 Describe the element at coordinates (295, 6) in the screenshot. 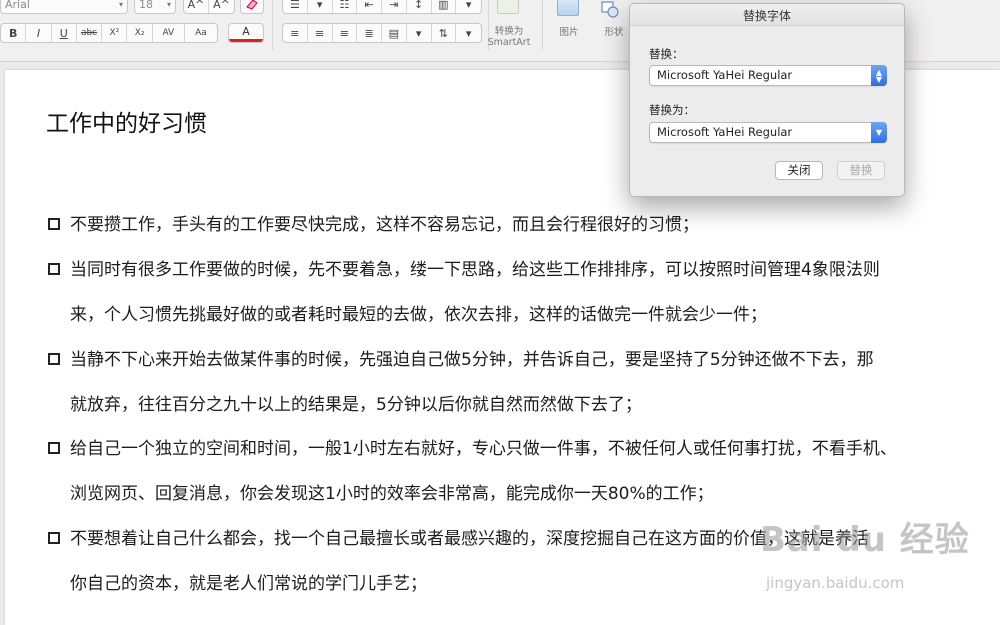

I see `bullets-icon: ☰` at that location.